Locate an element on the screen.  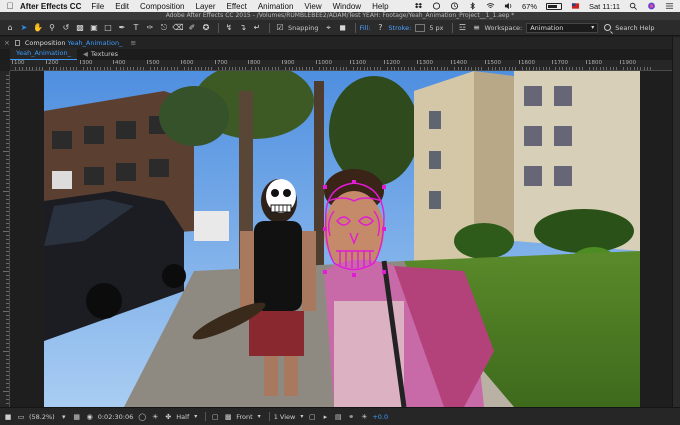
clone-stamp-tool-icon: ⎋ is located at coordinates (164, 28).